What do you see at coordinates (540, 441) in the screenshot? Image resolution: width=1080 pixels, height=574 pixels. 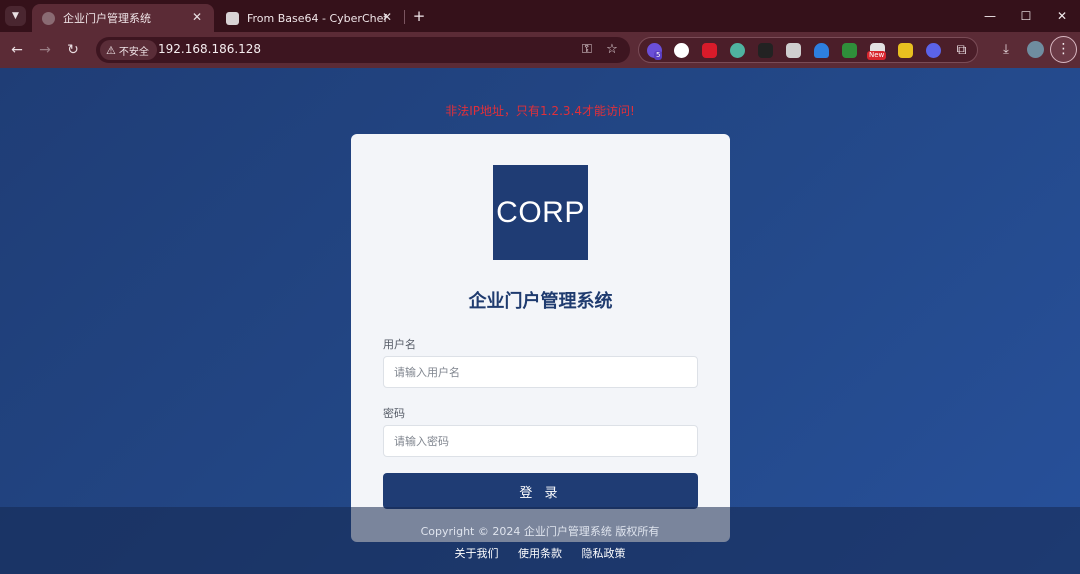 I see `password-input` at bounding box center [540, 441].